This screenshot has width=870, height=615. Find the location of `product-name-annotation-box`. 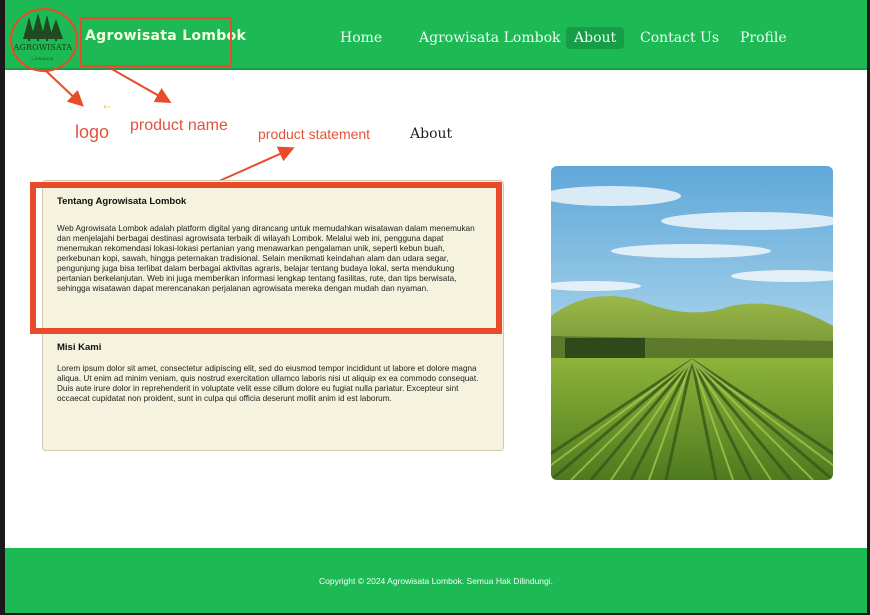

product-name-annotation-box is located at coordinates (156, 42).